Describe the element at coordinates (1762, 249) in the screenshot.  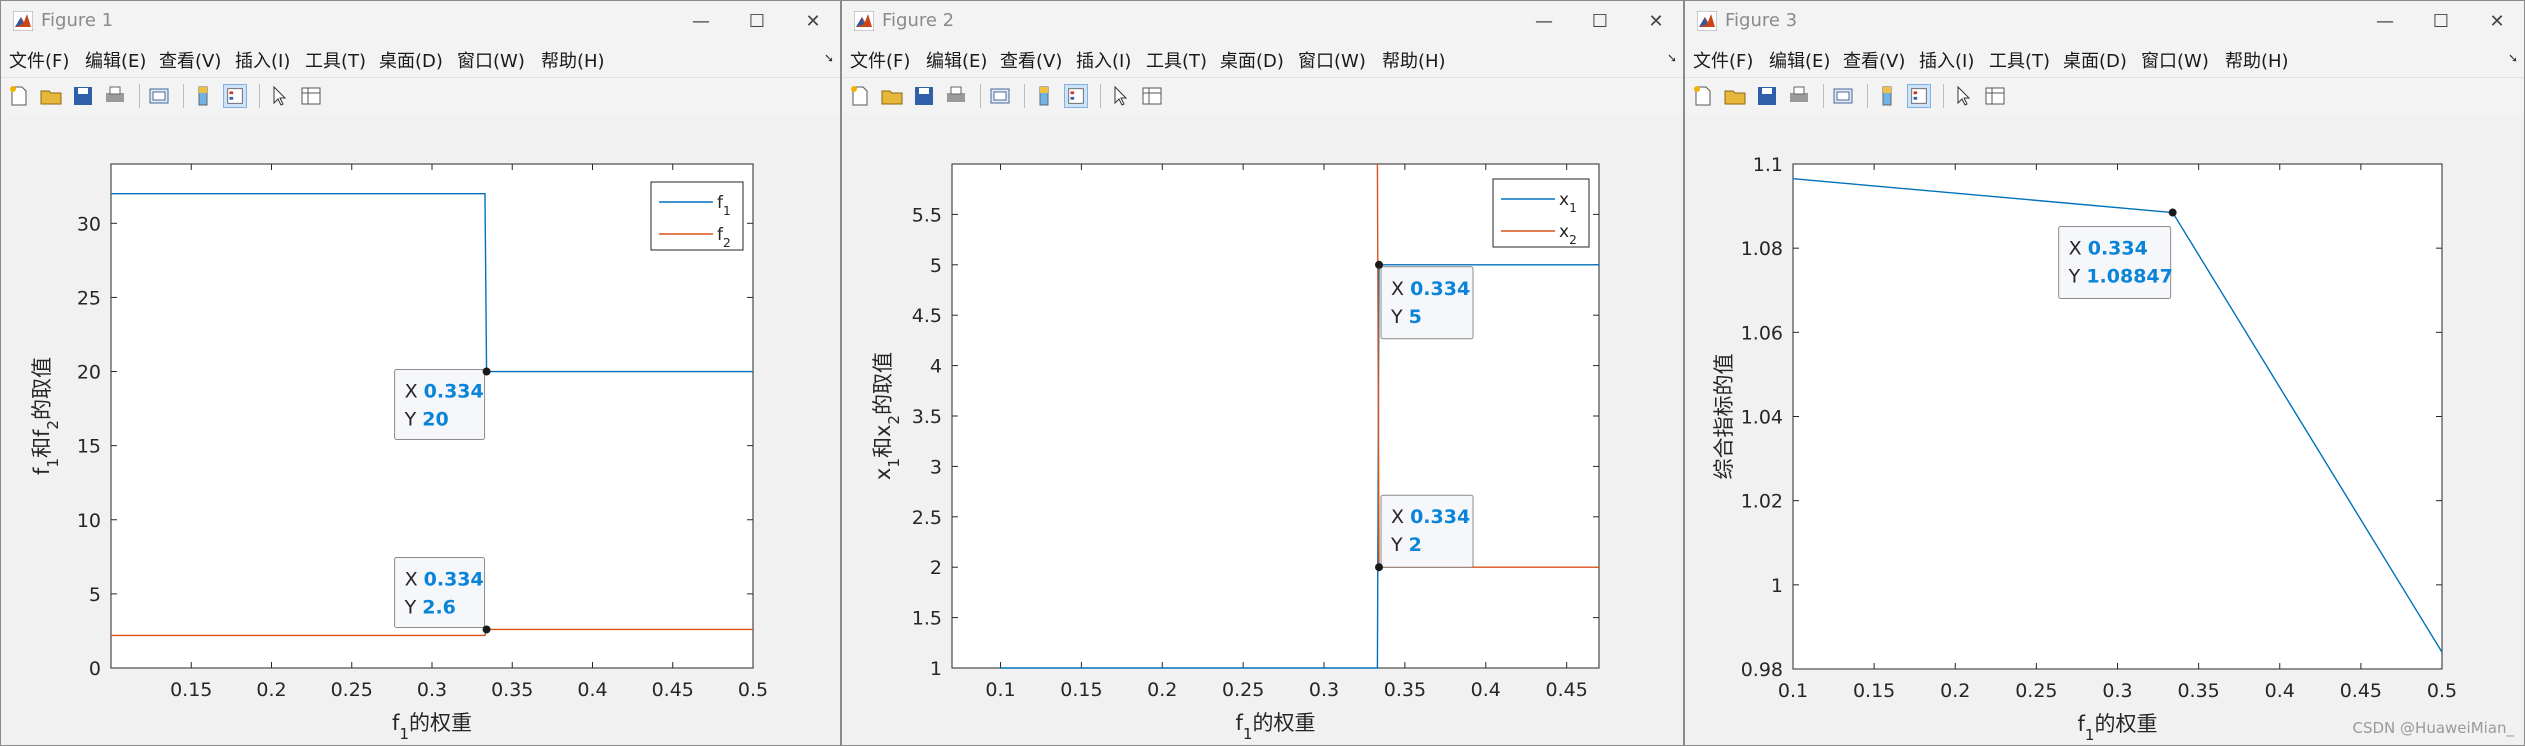
I see `y-tick-label: 1.08` at that location.